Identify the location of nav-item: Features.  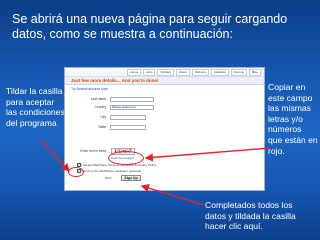
(219, 72).